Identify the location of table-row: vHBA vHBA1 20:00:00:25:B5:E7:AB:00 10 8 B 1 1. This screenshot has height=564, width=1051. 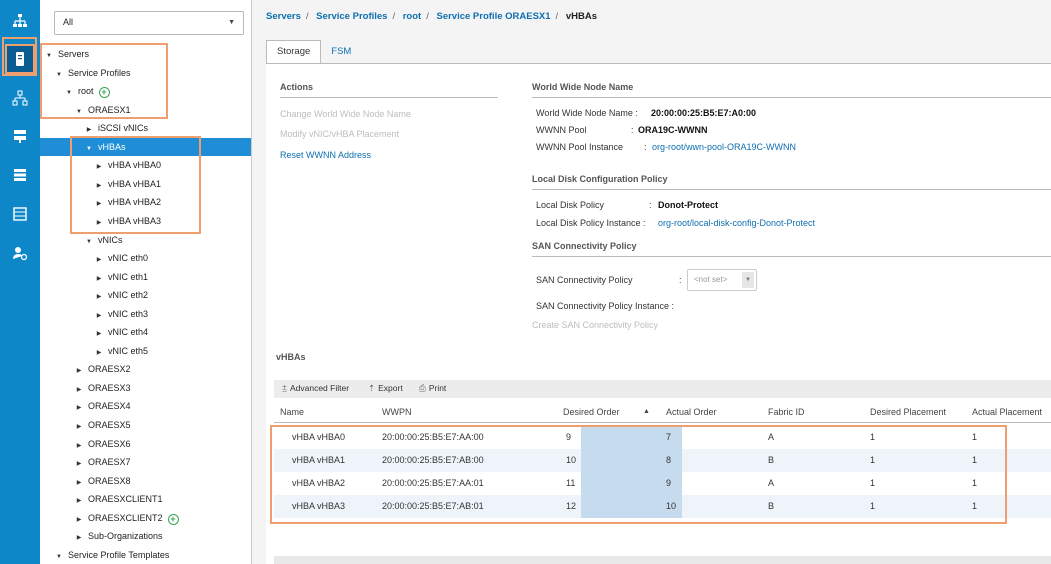
(662, 460).